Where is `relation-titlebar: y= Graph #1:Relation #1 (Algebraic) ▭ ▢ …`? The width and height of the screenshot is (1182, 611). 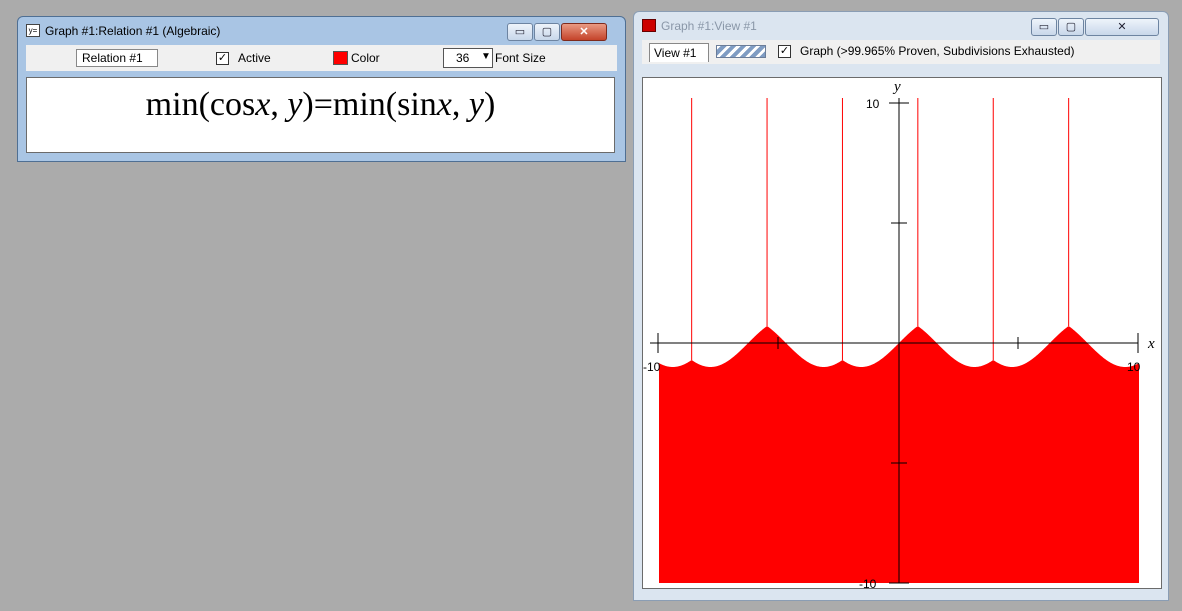
relation-titlebar: y= Graph #1:Relation #1 (Algebraic) ▭ ▢ … is located at coordinates (321, 31).